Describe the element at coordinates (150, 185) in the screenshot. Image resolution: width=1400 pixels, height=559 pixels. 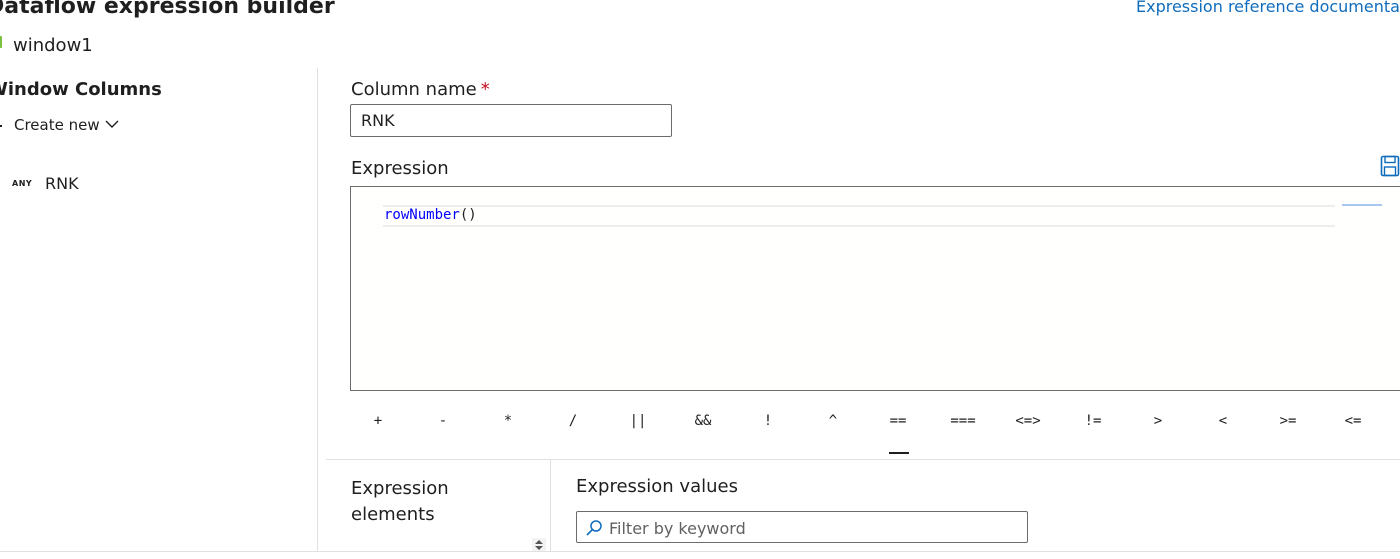
I see `window-column-item: ANY RNK` at that location.